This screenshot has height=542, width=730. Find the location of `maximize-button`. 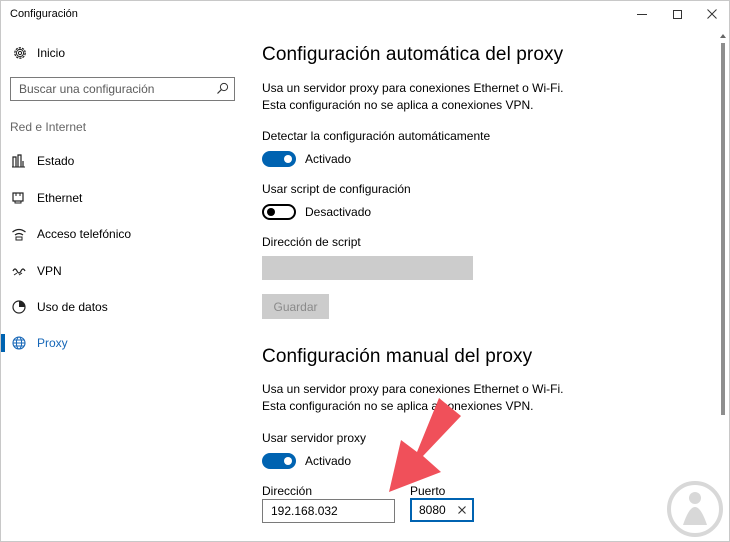

maximize-button is located at coordinates (677, 14).